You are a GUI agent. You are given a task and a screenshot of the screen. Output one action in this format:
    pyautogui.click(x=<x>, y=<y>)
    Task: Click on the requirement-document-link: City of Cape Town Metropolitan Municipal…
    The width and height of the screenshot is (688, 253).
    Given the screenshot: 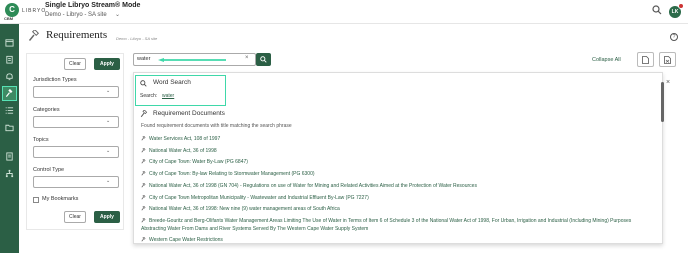 What is the action you would take?
    pyautogui.click(x=255, y=198)
    